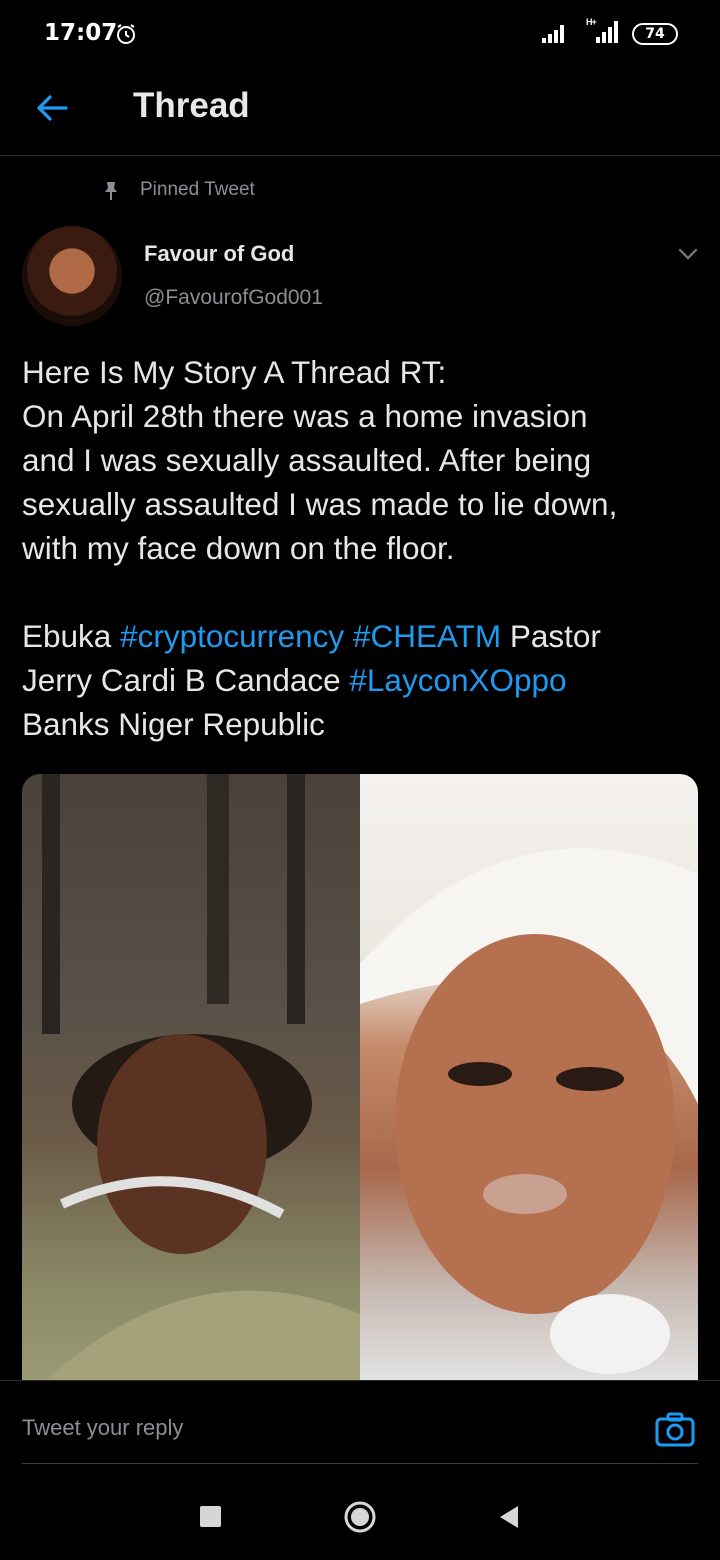 The image size is (720, 1560). I want to click on tweet-line: Jerry Cardi B Candace #LayconXOppo, so click(362, 680).